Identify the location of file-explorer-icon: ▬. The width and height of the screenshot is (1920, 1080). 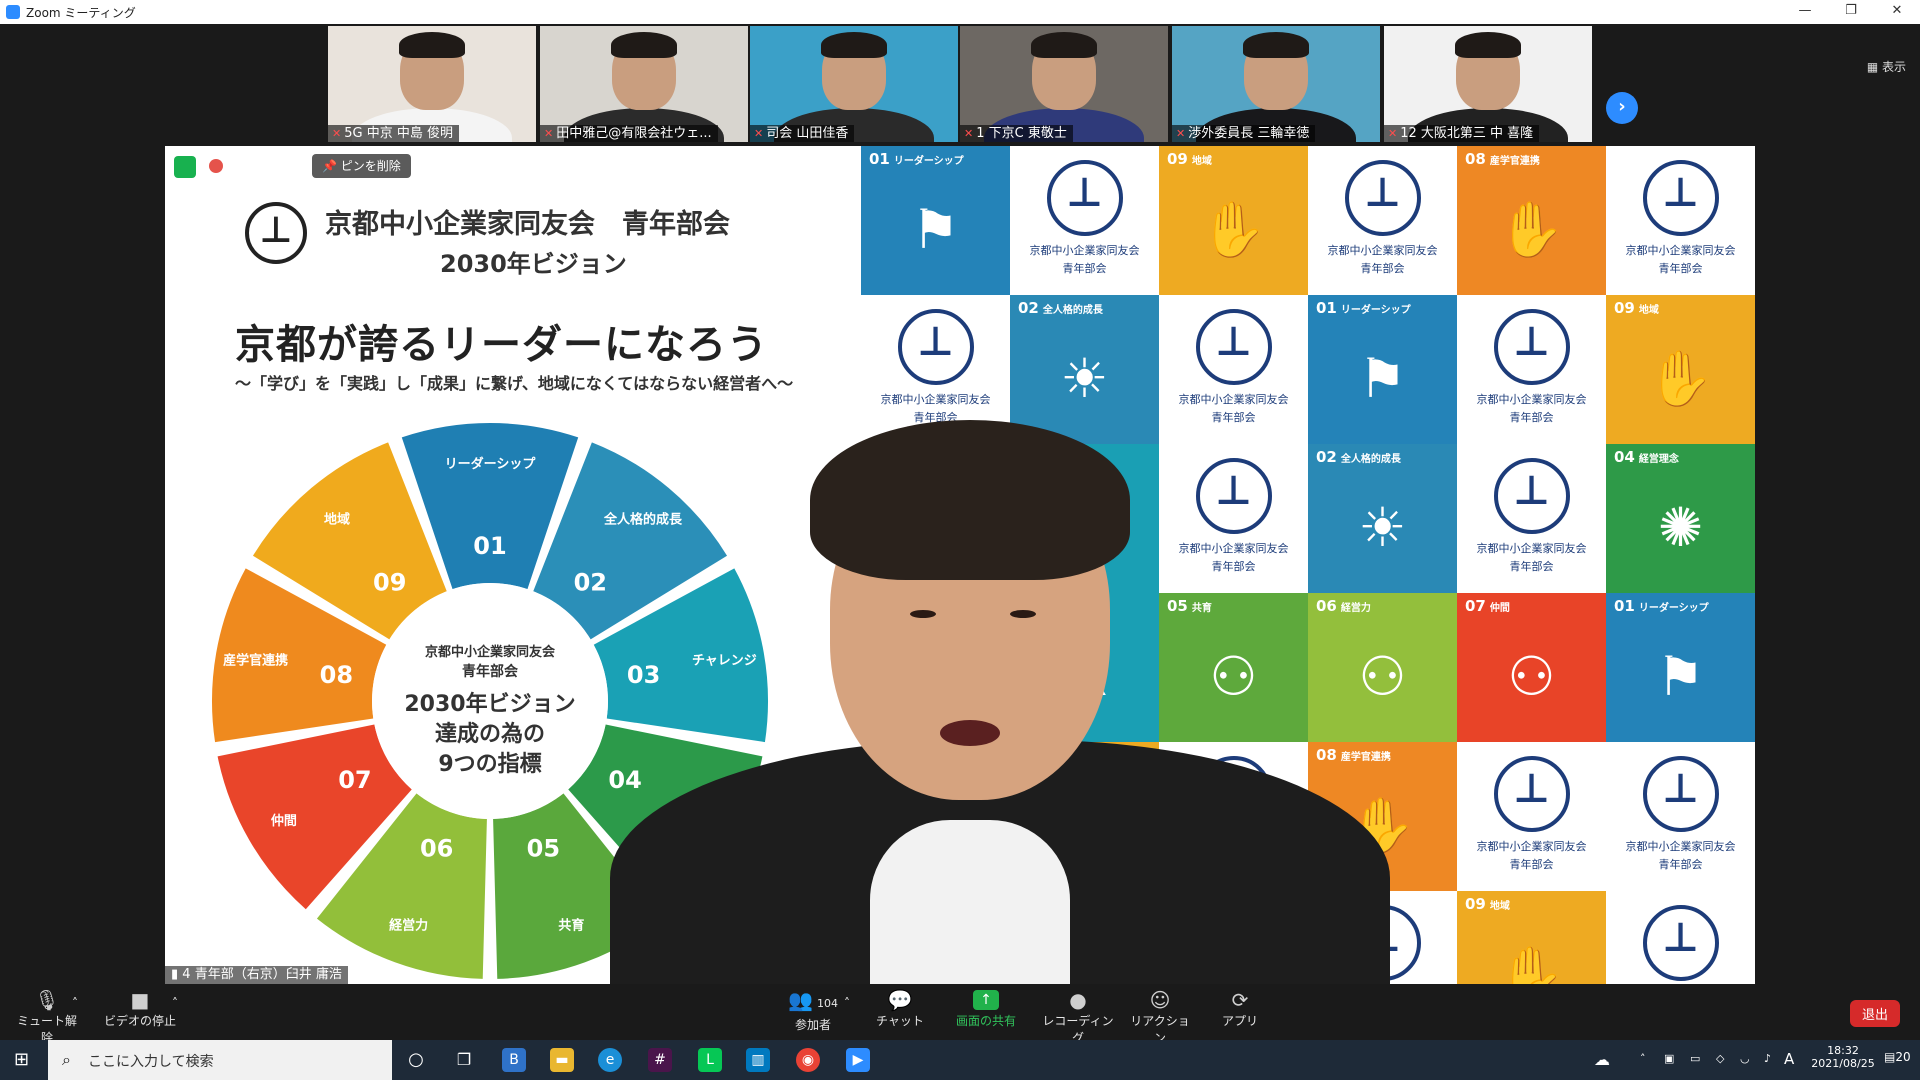
(562, 1060).